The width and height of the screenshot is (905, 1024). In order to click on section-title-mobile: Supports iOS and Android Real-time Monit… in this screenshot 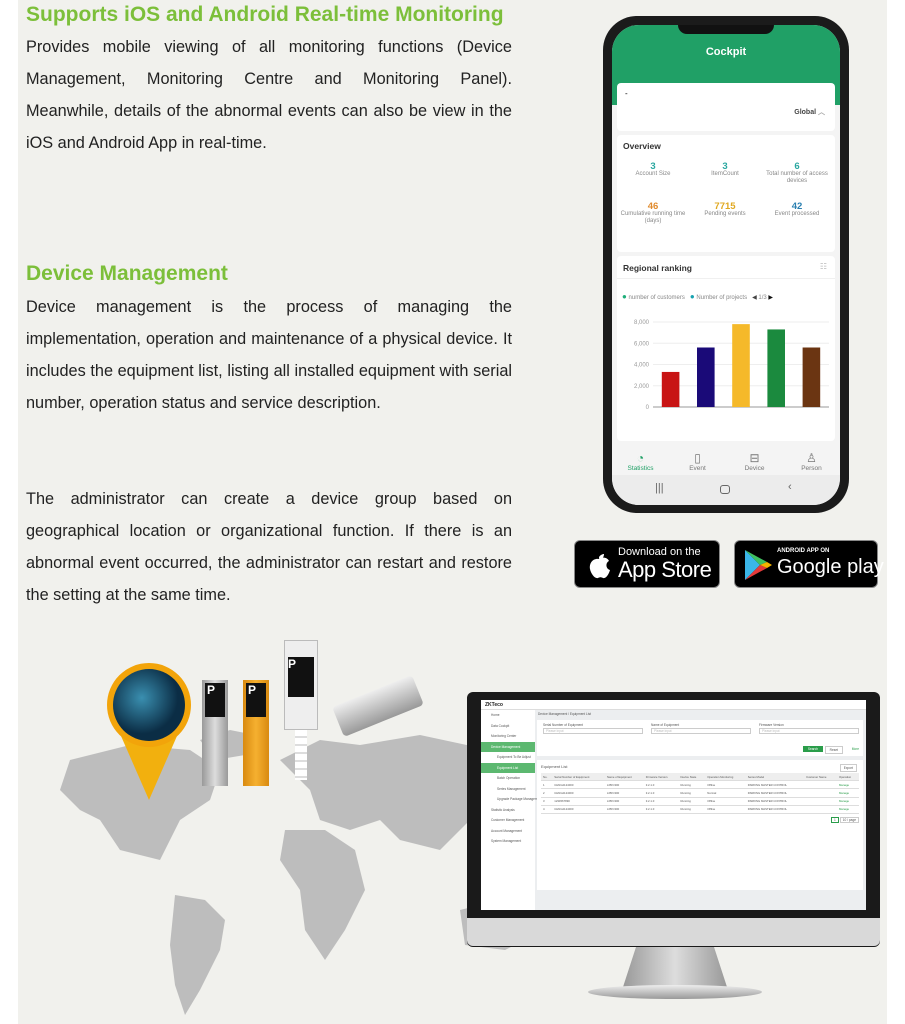, I will do `click(265, 14)`.